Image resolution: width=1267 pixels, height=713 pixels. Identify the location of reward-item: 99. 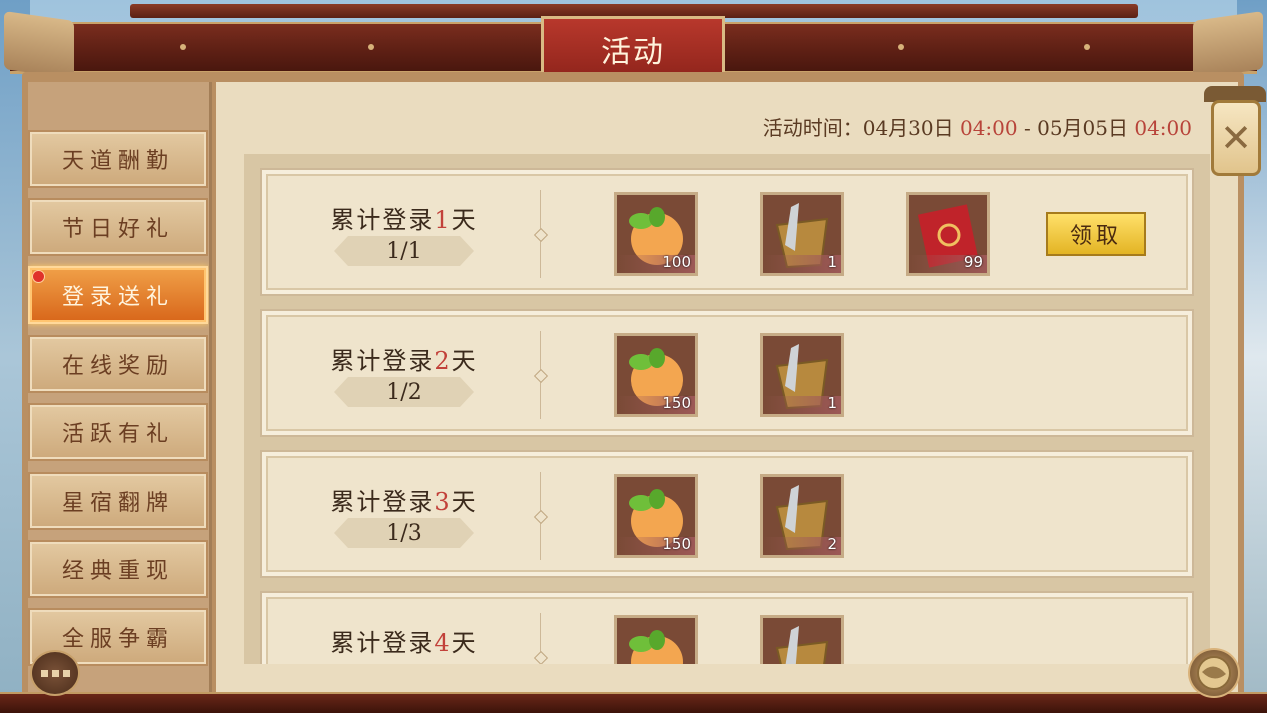
(948, 234).